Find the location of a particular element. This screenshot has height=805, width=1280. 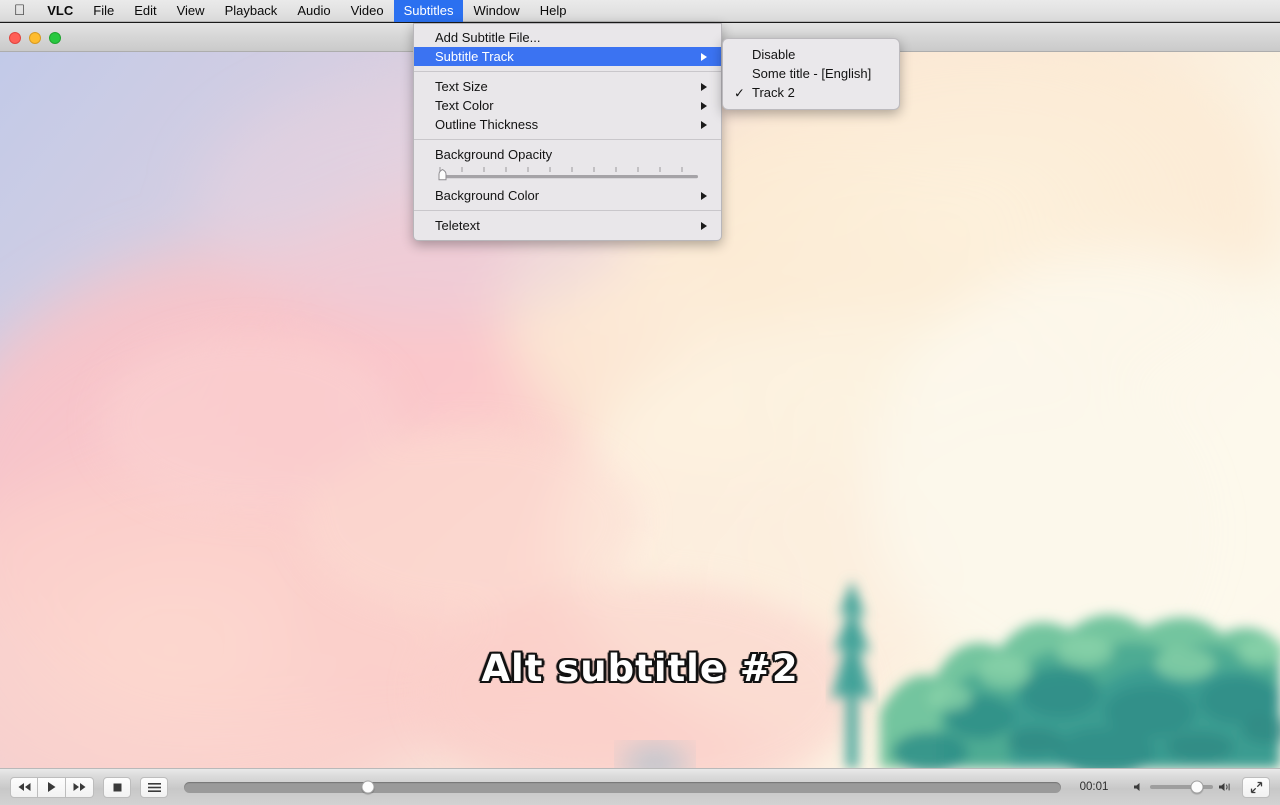

menu-option-outline-thickness: Outline Thickness is located at coordinates (567, 124).